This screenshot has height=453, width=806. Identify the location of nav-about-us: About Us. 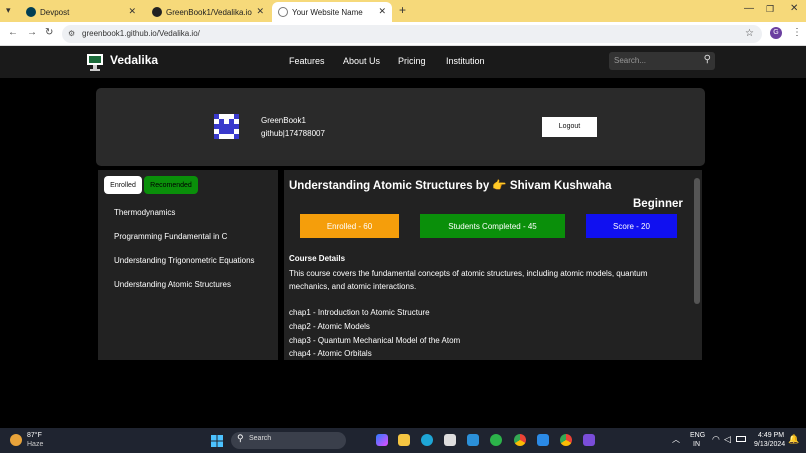
(361, 61).